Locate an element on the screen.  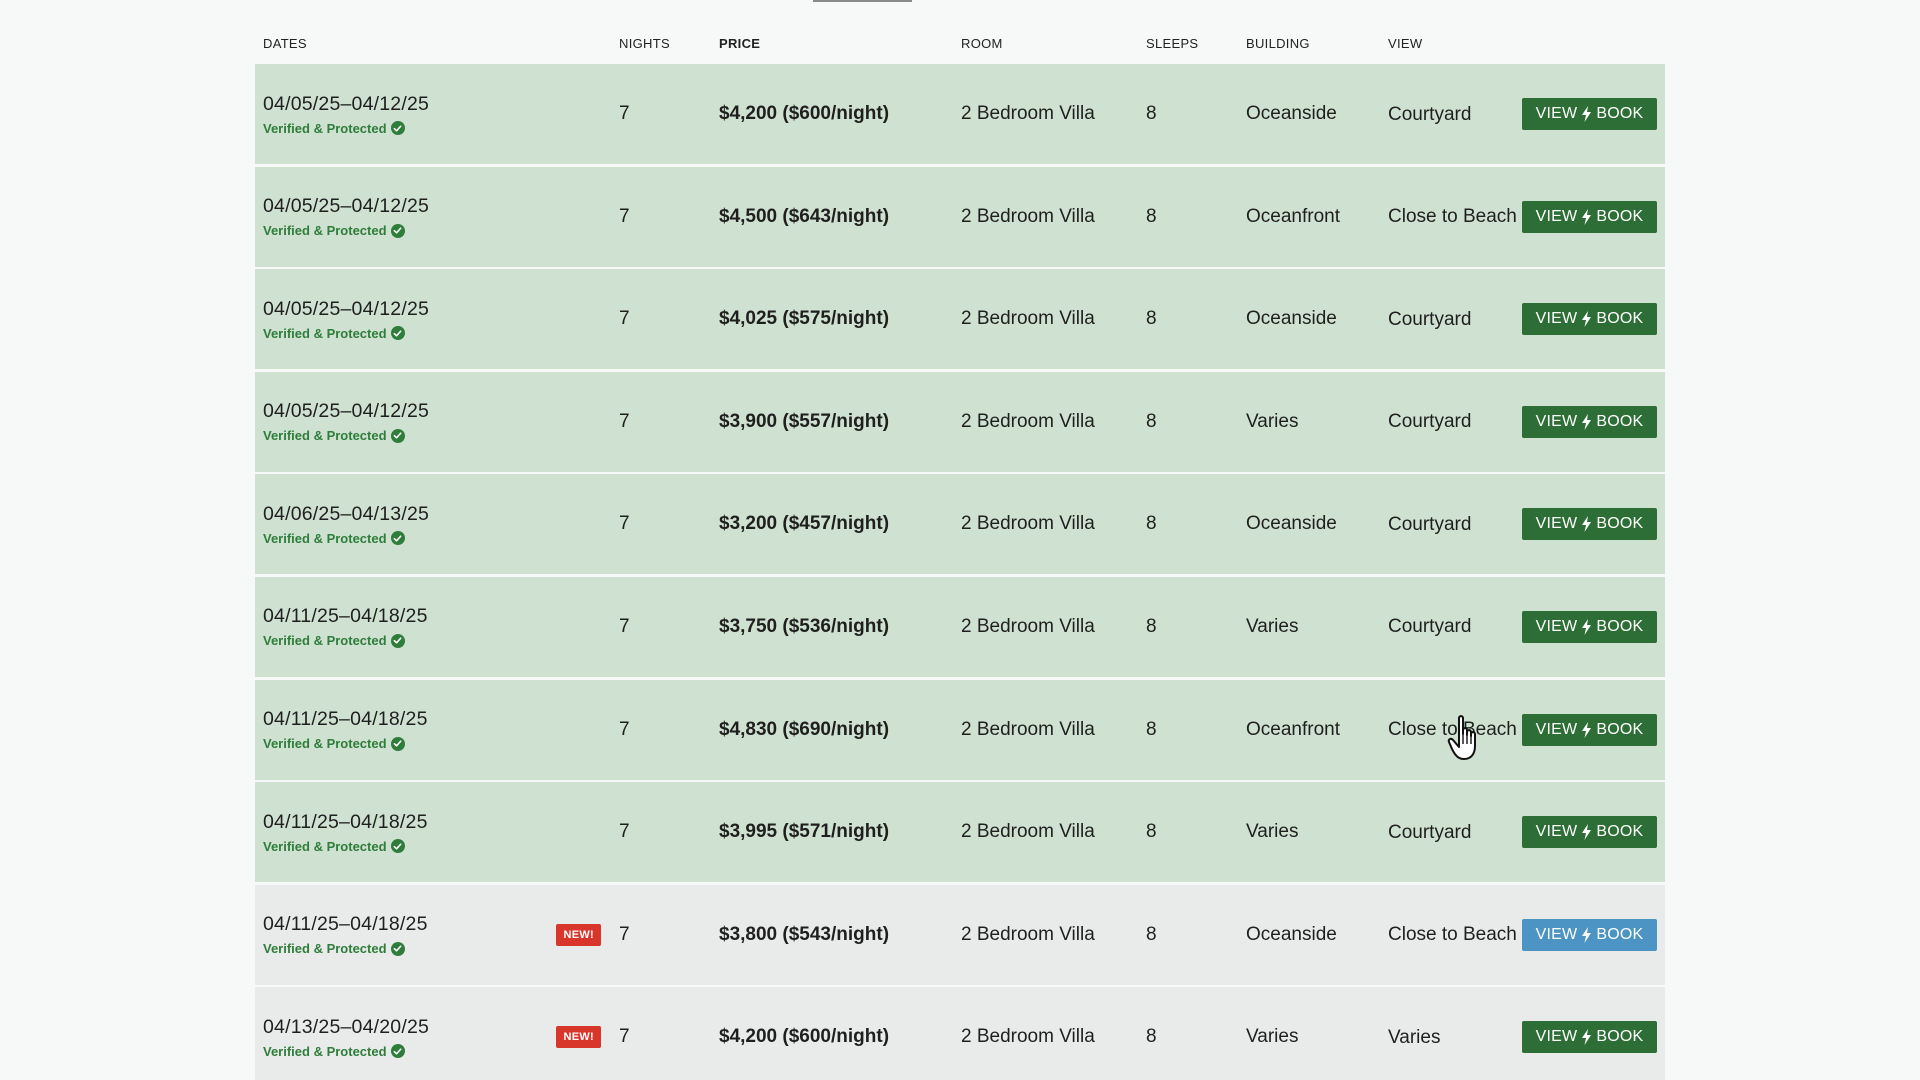
price-cell: $3,900 ($557/night) is located at coordinates (804, 421).